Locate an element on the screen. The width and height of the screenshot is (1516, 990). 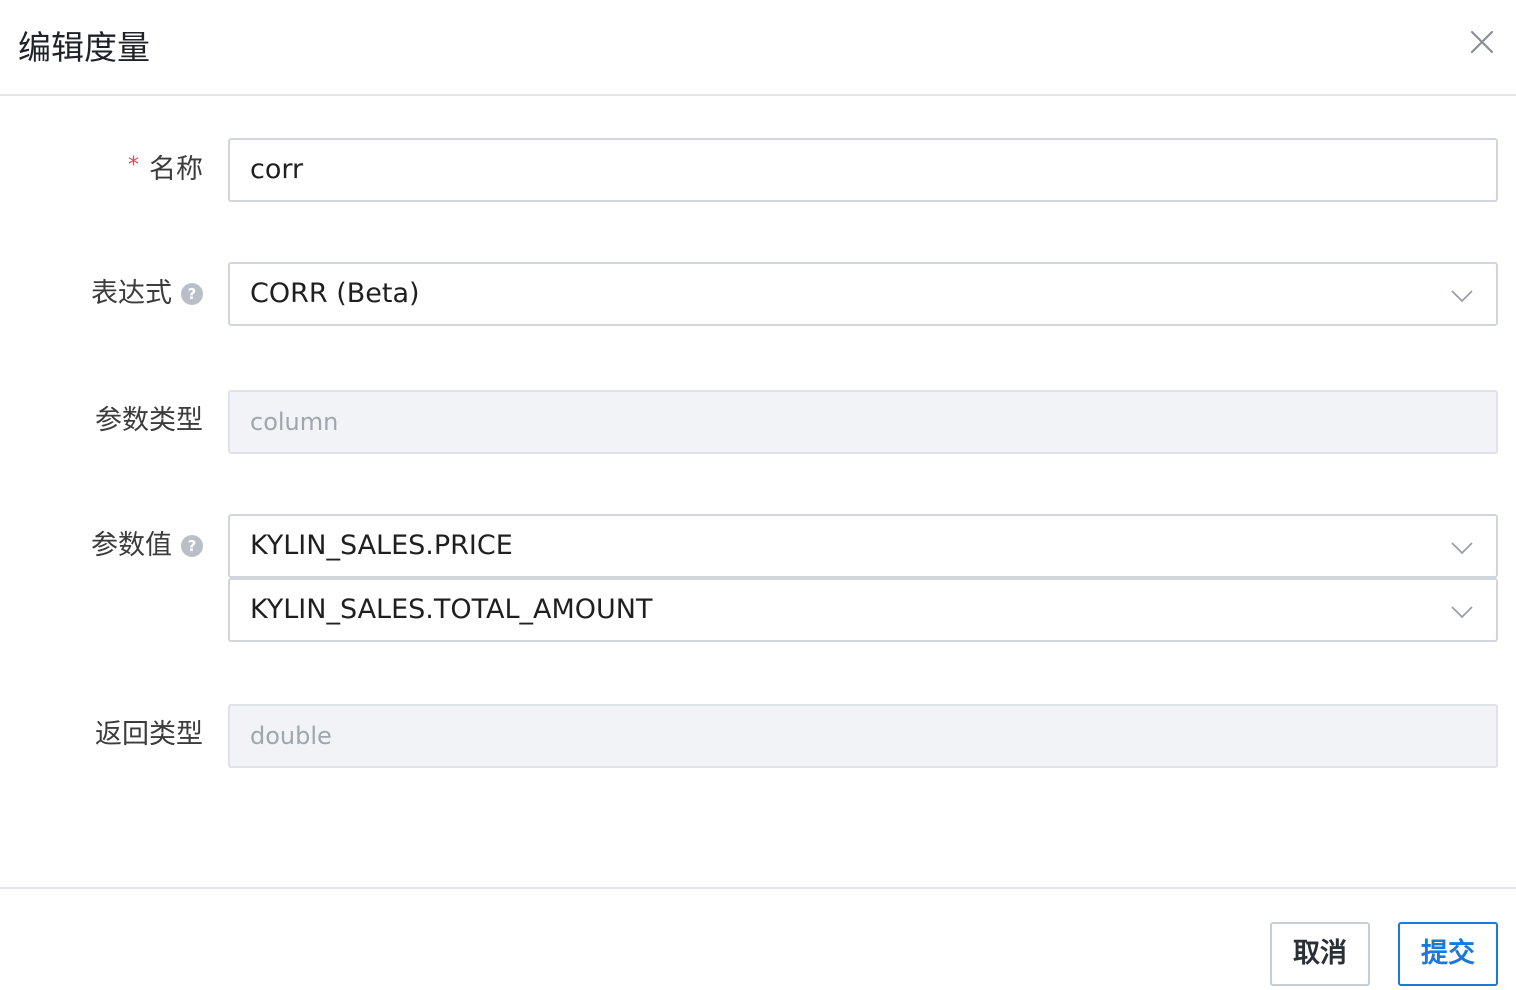
return-type-label: 返回类型 is located at coordinates (149, 734).